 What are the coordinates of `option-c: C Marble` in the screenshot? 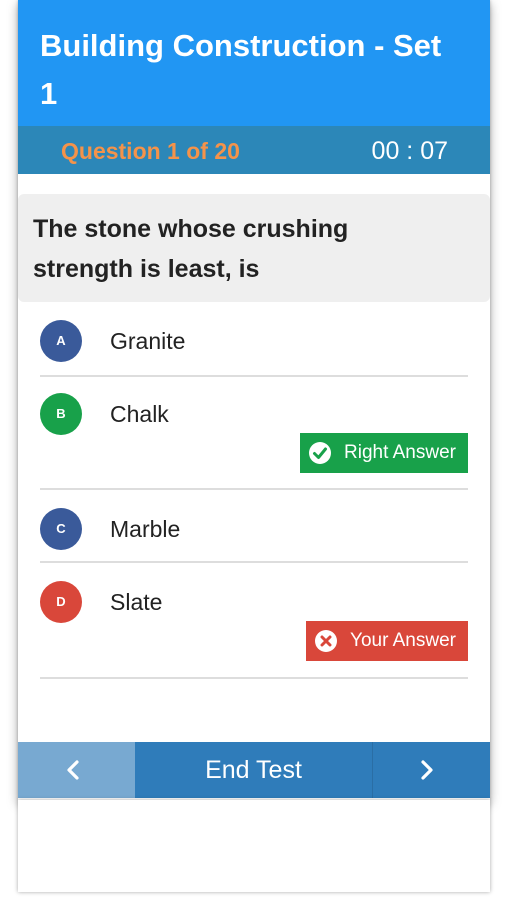 It's located at (254, 535).